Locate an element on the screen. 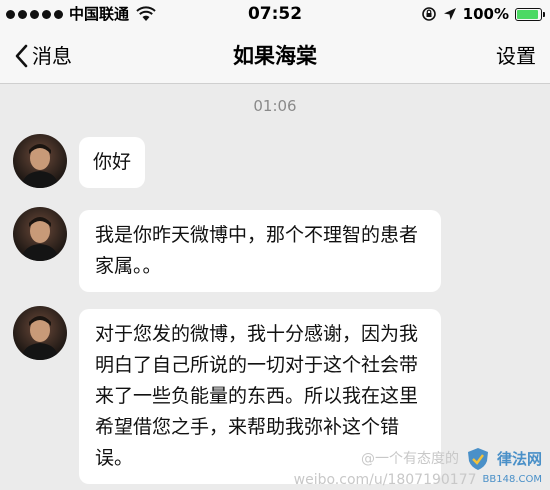 This screenshot has width=550, height=490. location-arrow-icon is located at coordinates (449, 14).